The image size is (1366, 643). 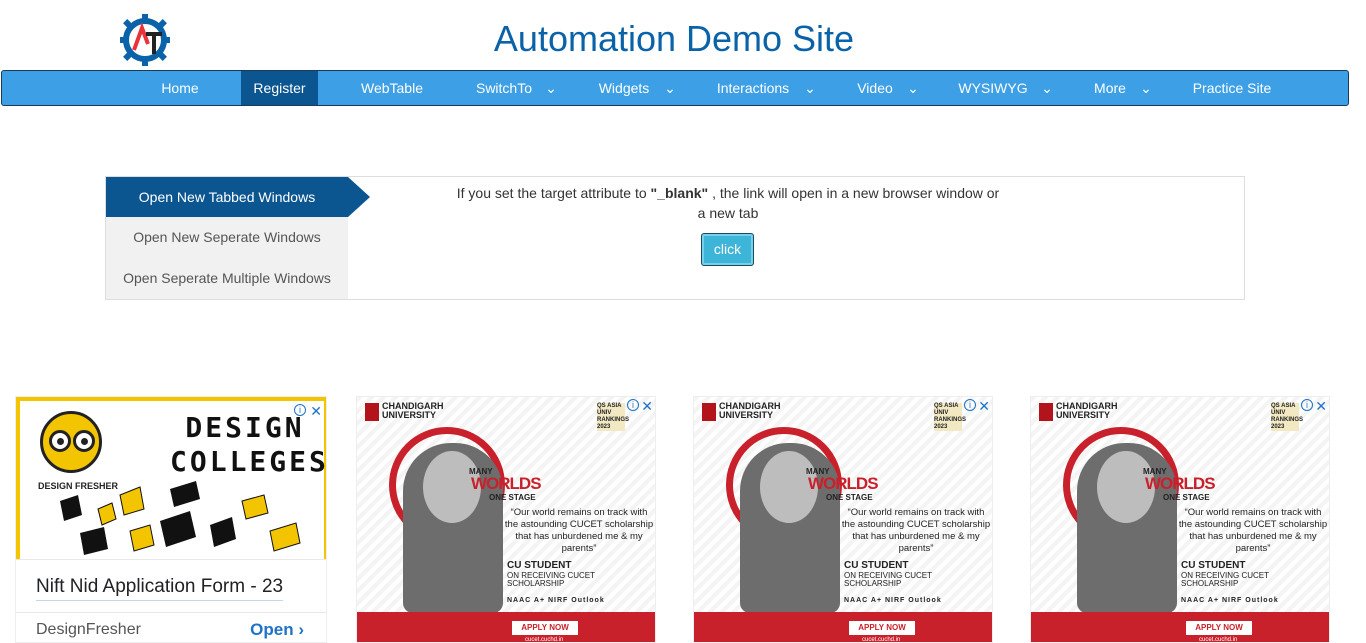 I want to click on nav-widgets: Widgets, so click(x=624, y=88).